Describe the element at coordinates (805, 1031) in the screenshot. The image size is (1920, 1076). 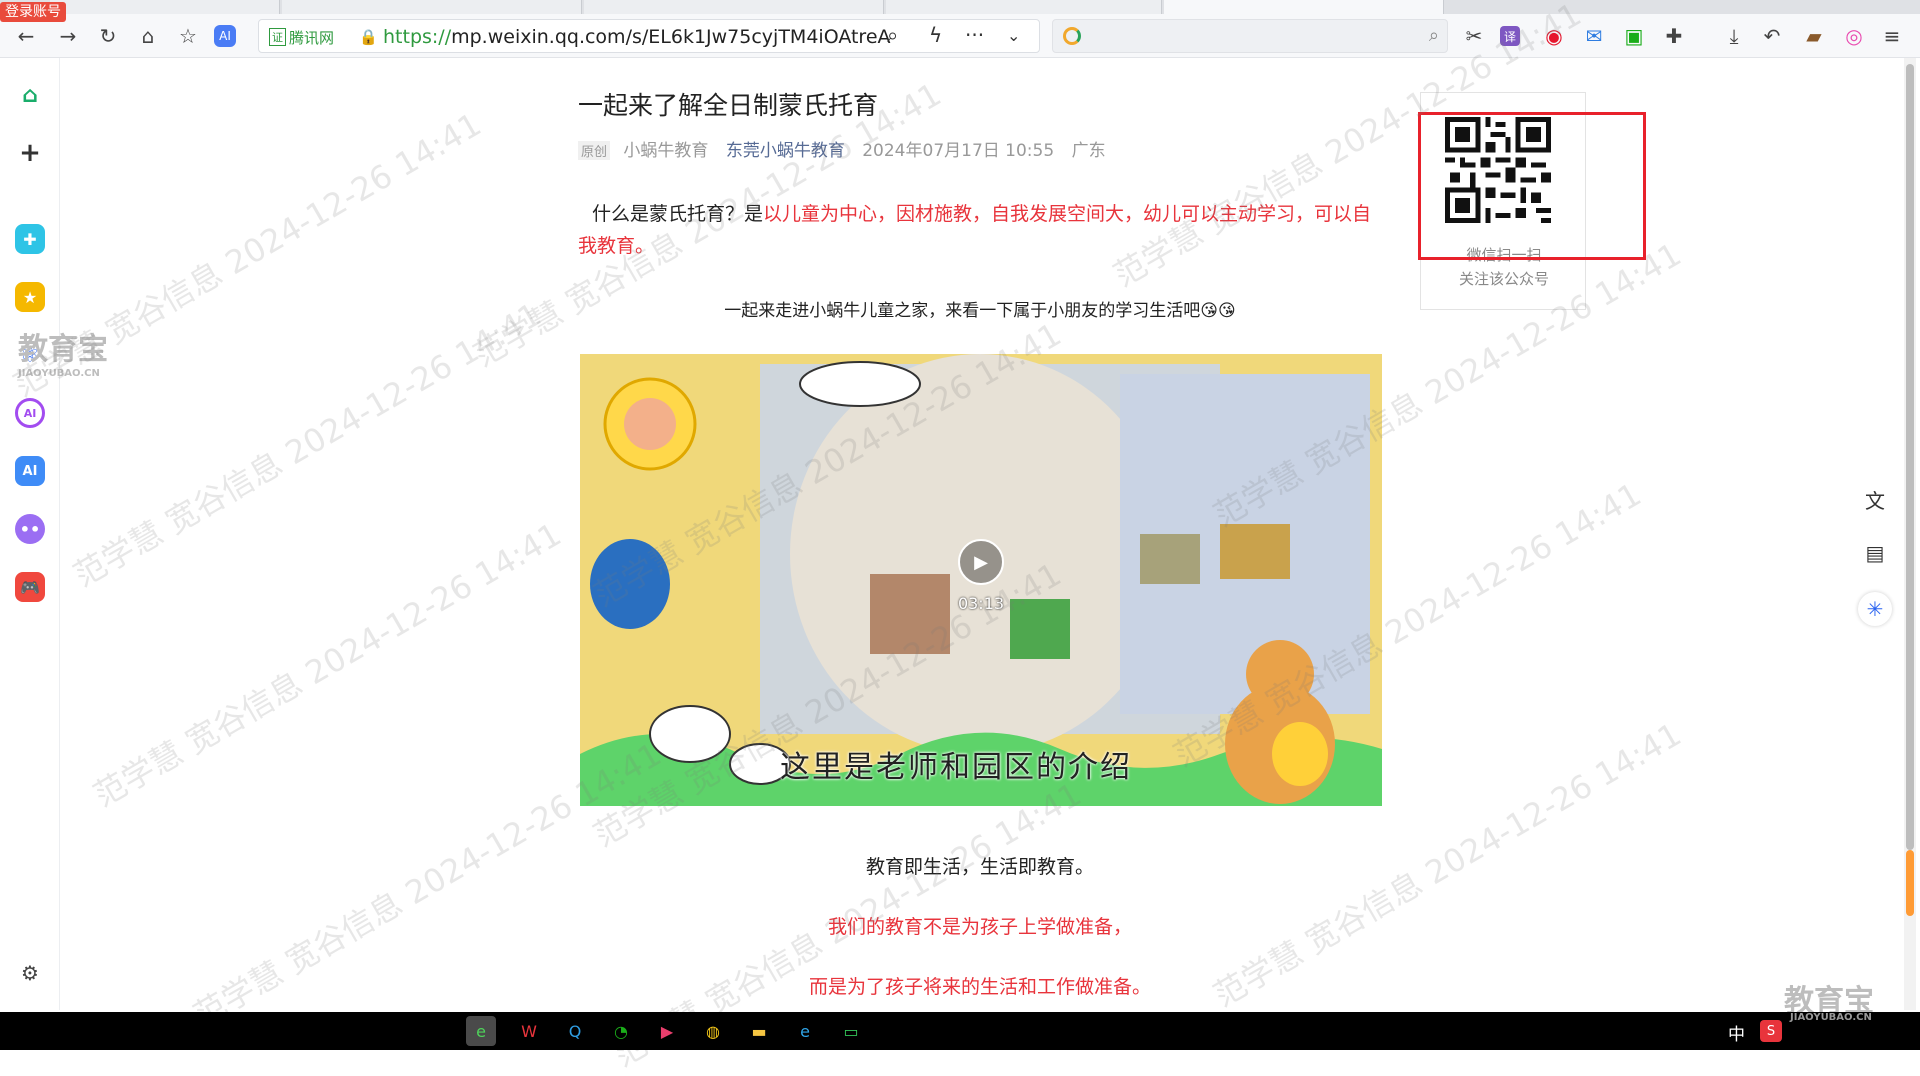
I see `edge-icon: e` at that location.